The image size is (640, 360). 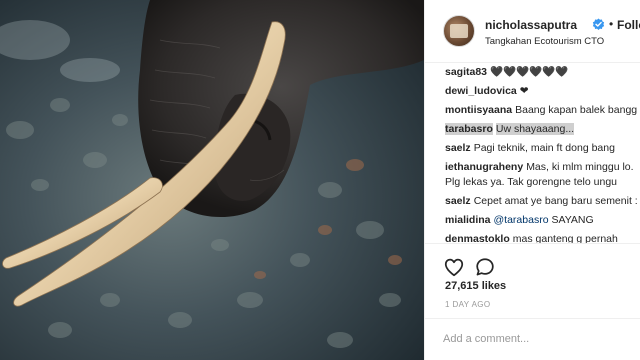 What do you see at coordinates (628, 25) in the screenshot?
I see `following-button: Following` at bounding box center [628, 25].